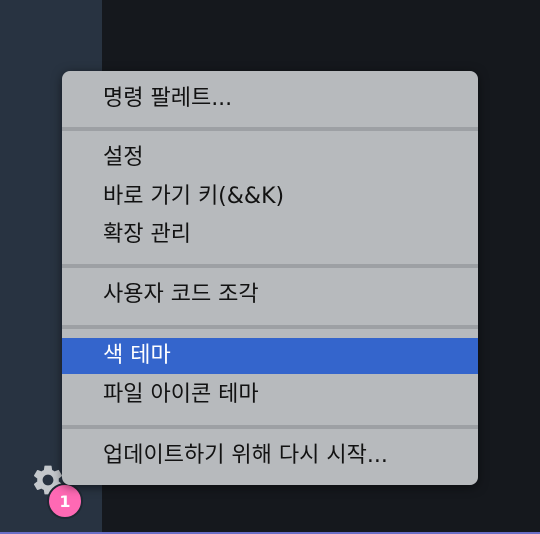 Image resolution: width=540 pixels, height=534 pixels. What do you see at coordinates (270, 158) in the screenshot?
I see `menu-item-settings: 설정` at bounding box center [270, 158].